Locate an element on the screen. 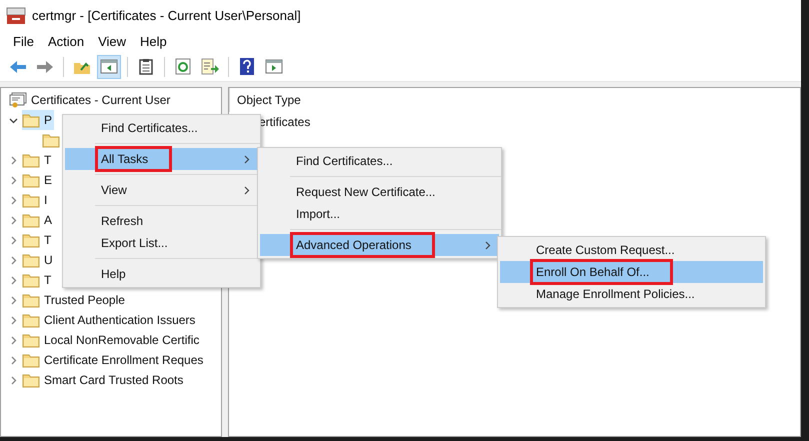 This screenshot has width=809, height=441. tree-item-label: U is located at coordinates (48, 260).